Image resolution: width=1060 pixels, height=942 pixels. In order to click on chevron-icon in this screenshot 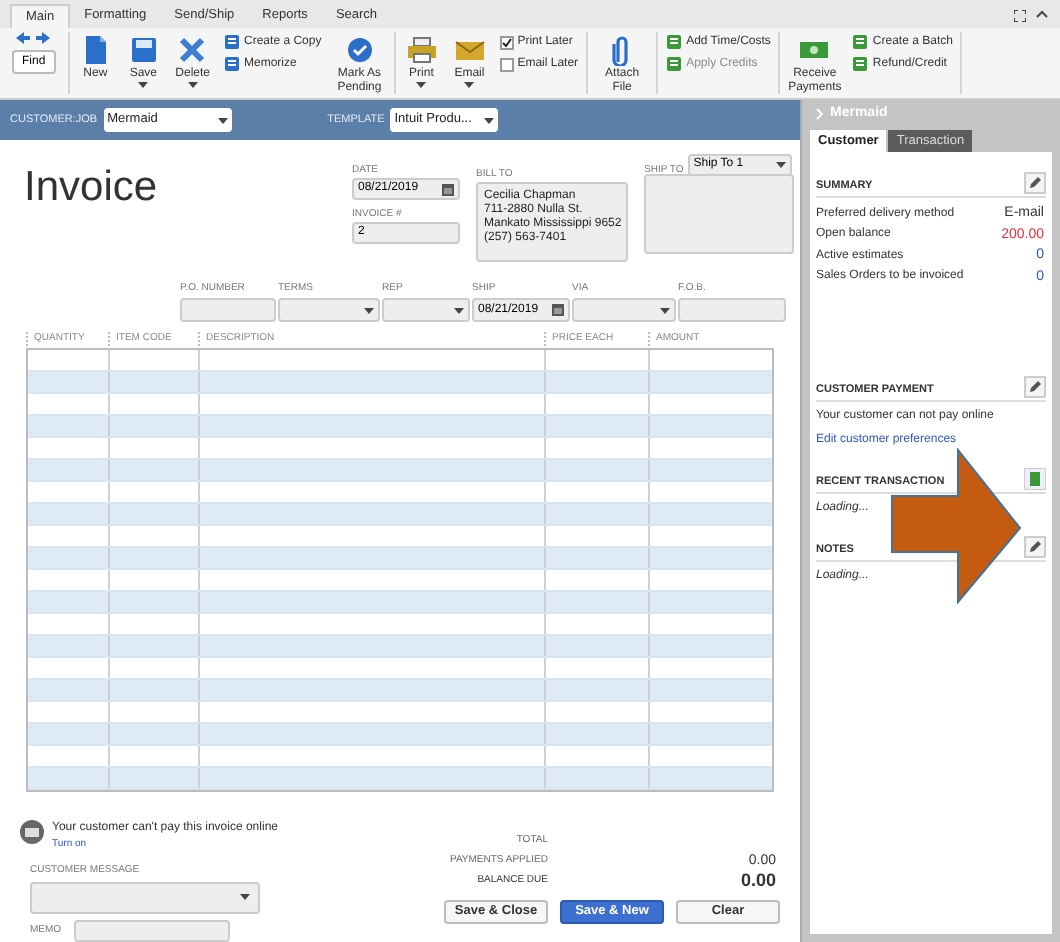, I will do `click(820, 114)`.